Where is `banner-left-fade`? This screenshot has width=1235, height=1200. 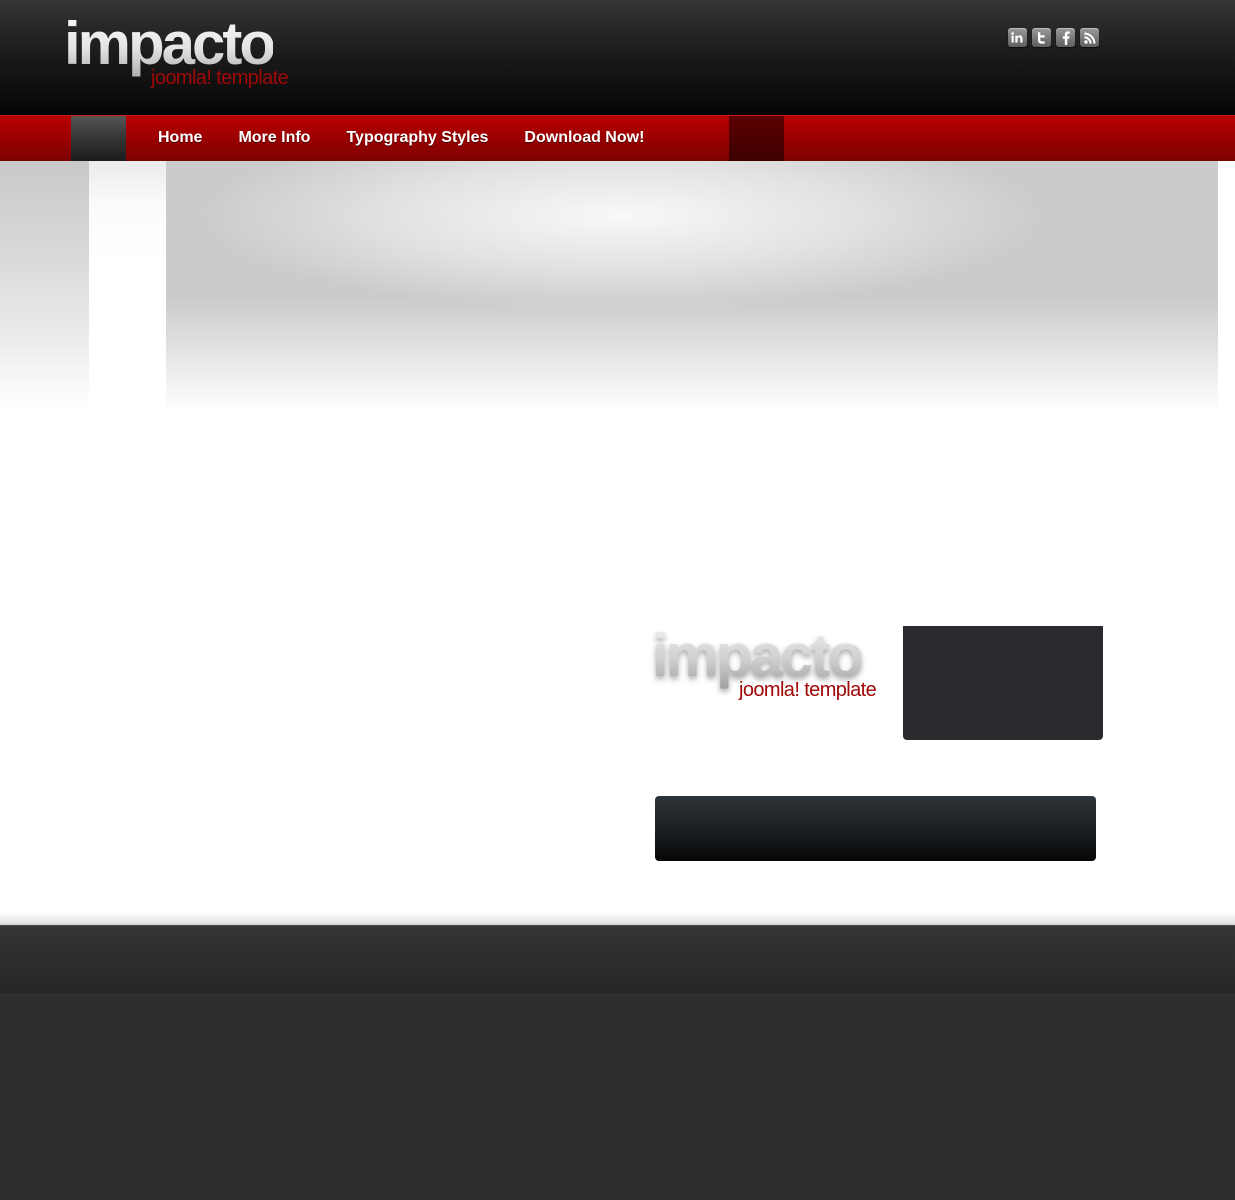 banner-left-fade is located at coordinates (44, 286).